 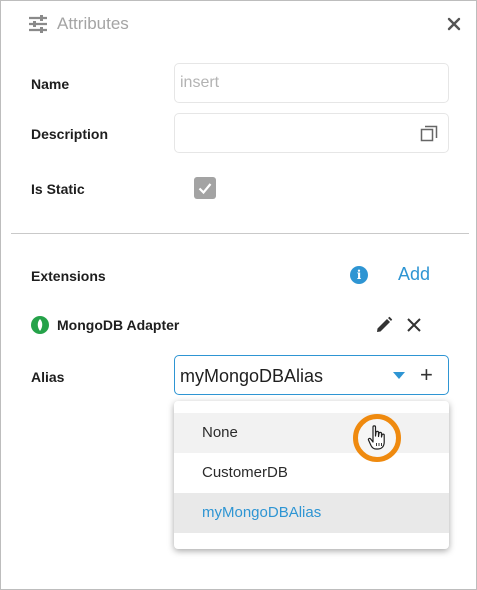 I want to click on hand-pointer-icon, so click(x=376, y=437).